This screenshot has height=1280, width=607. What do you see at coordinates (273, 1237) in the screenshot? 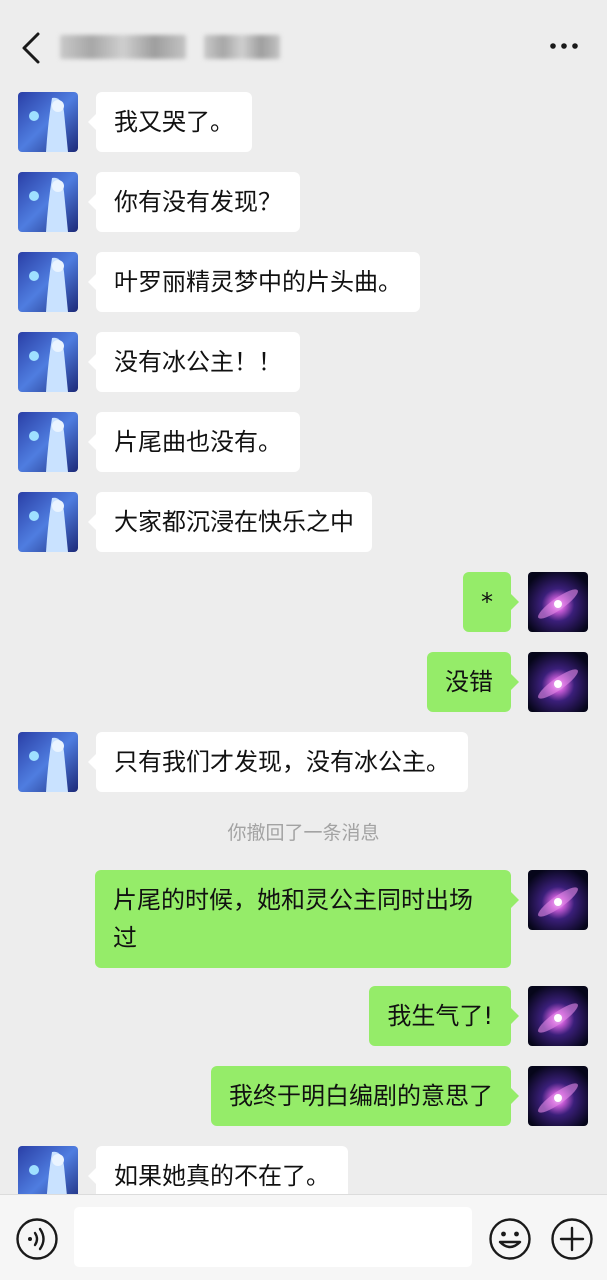
I see `message-input` at bounding box center [273, 1237].